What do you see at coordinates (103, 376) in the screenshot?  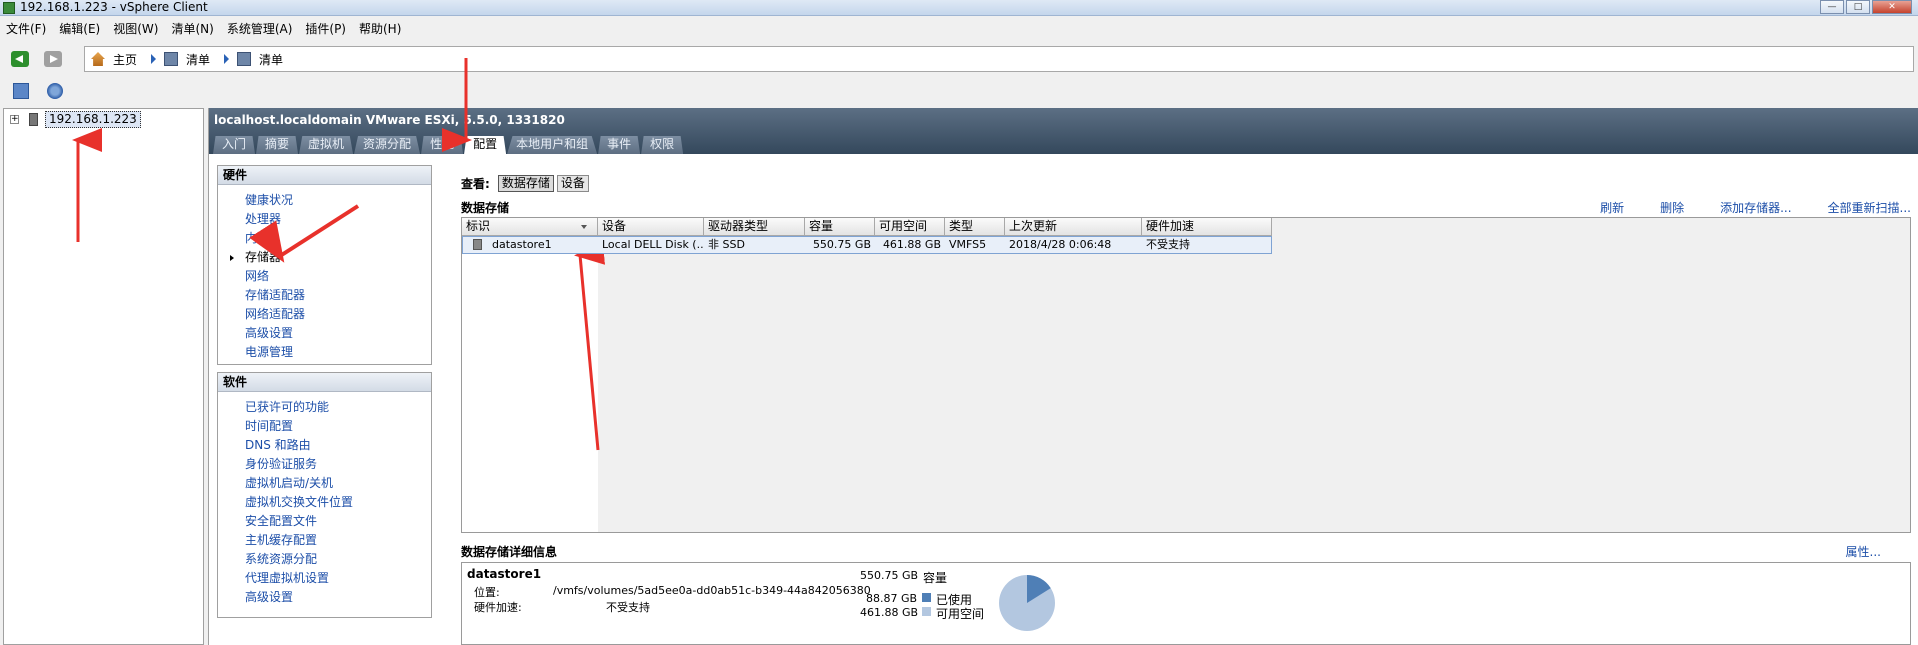 I see `inventory-tree: + 192.168.1.223` at bounding box center [103, 376].